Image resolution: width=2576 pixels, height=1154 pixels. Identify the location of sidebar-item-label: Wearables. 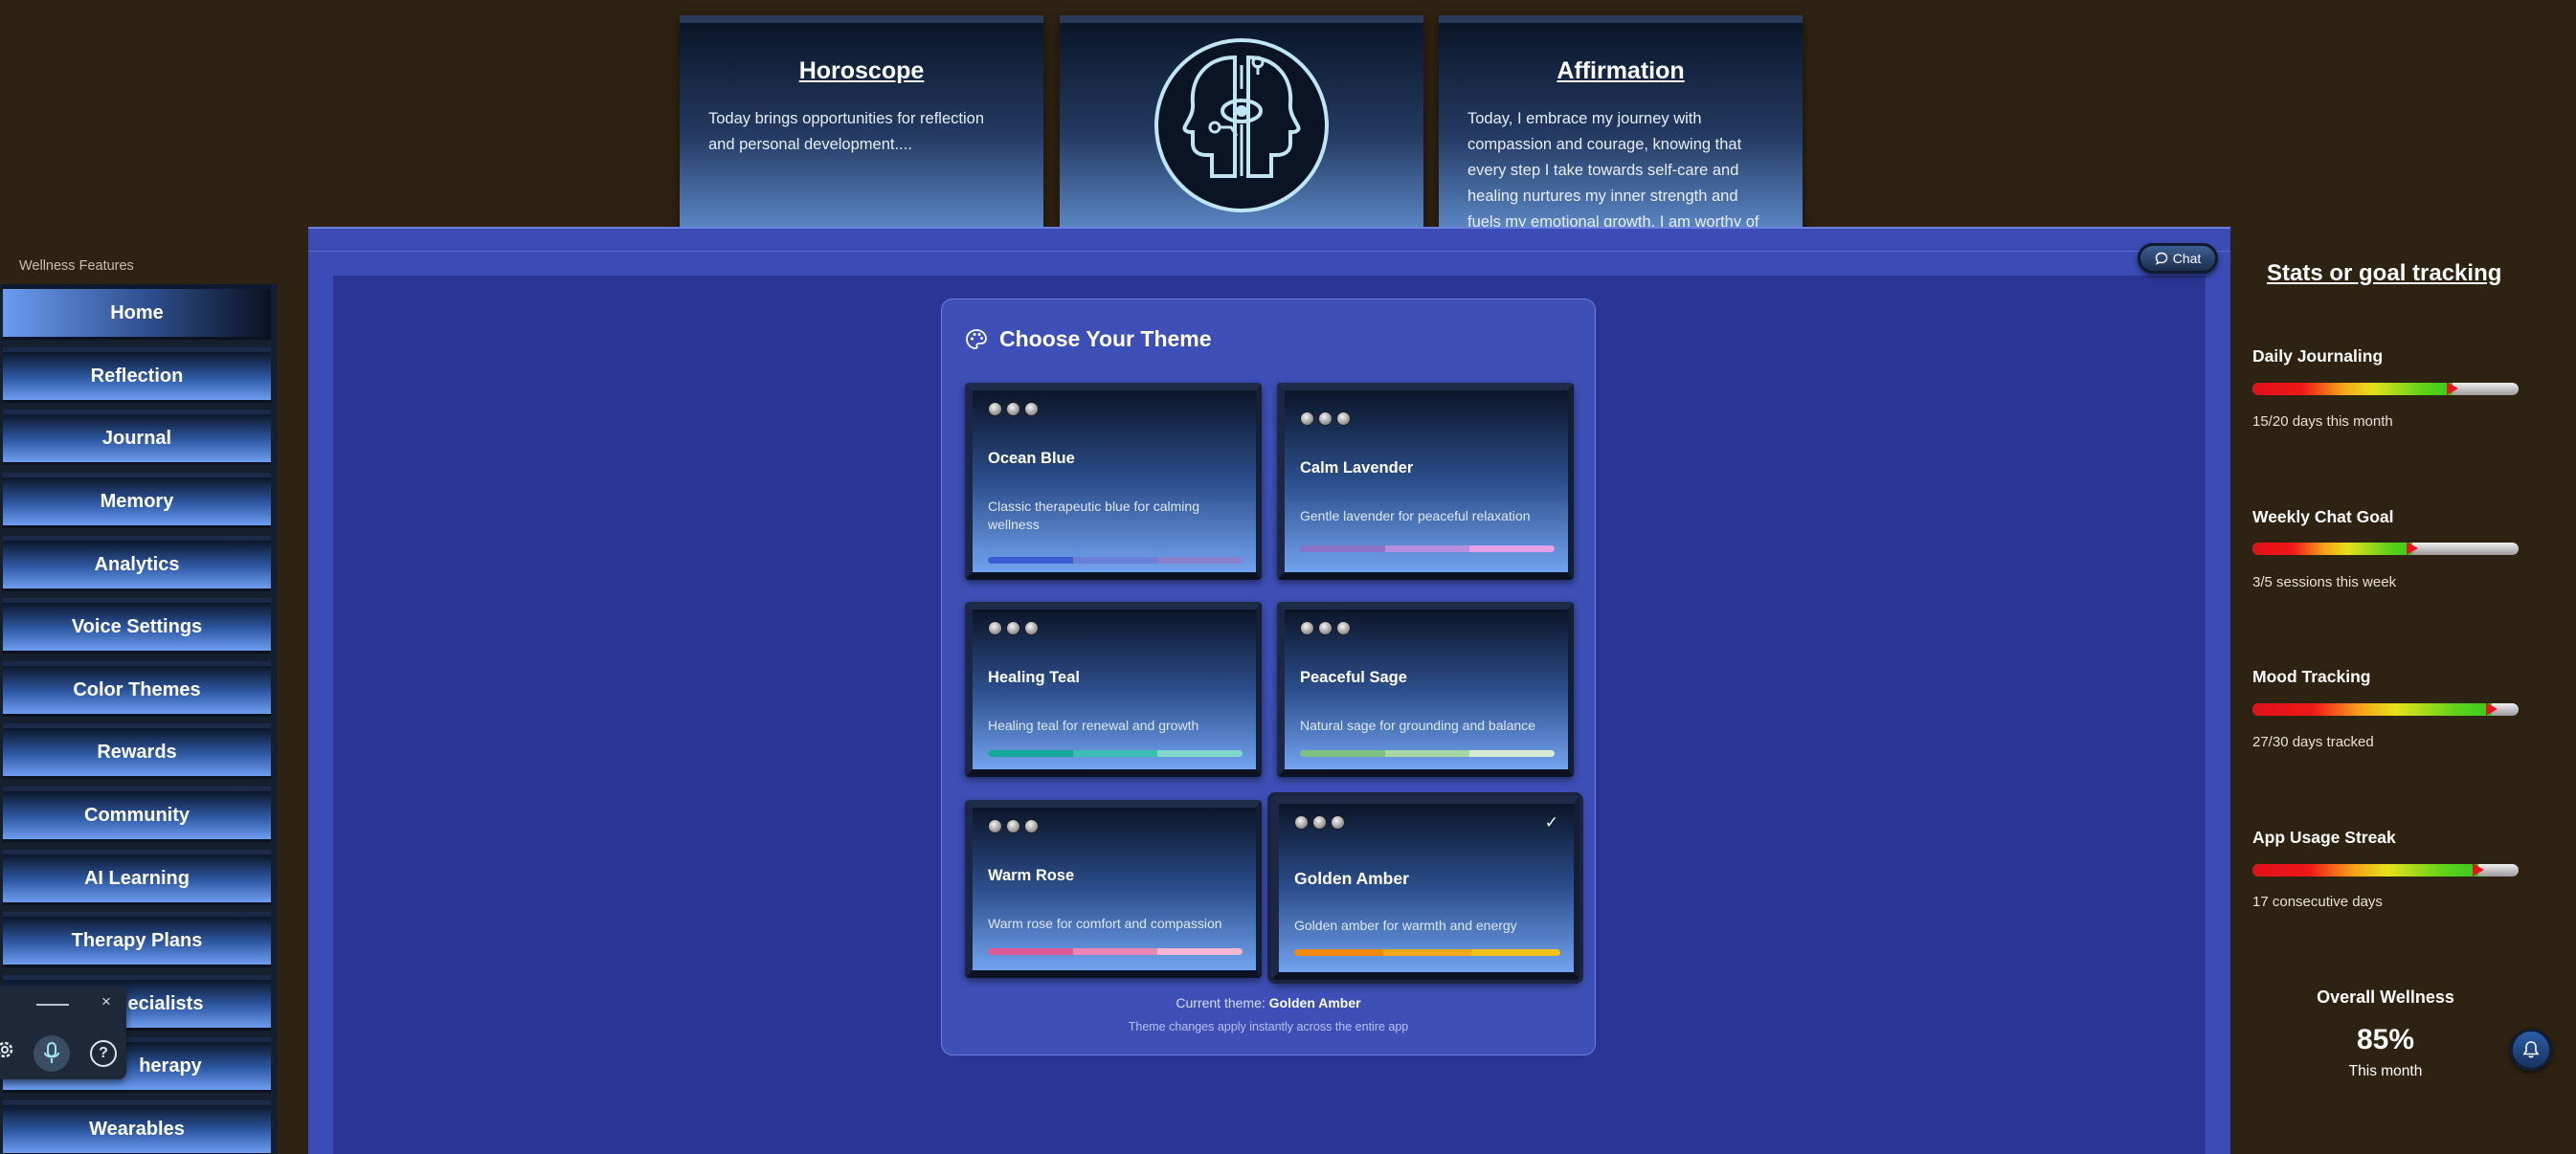
(137, 1129).